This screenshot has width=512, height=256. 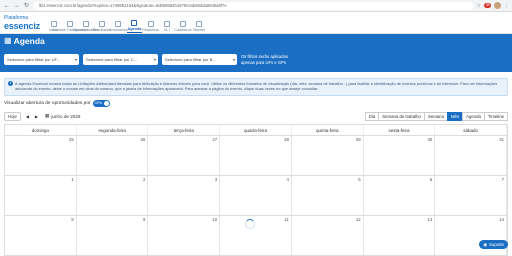 I want to click on nav-item-7: IA.I, so click(x=166, y=27).